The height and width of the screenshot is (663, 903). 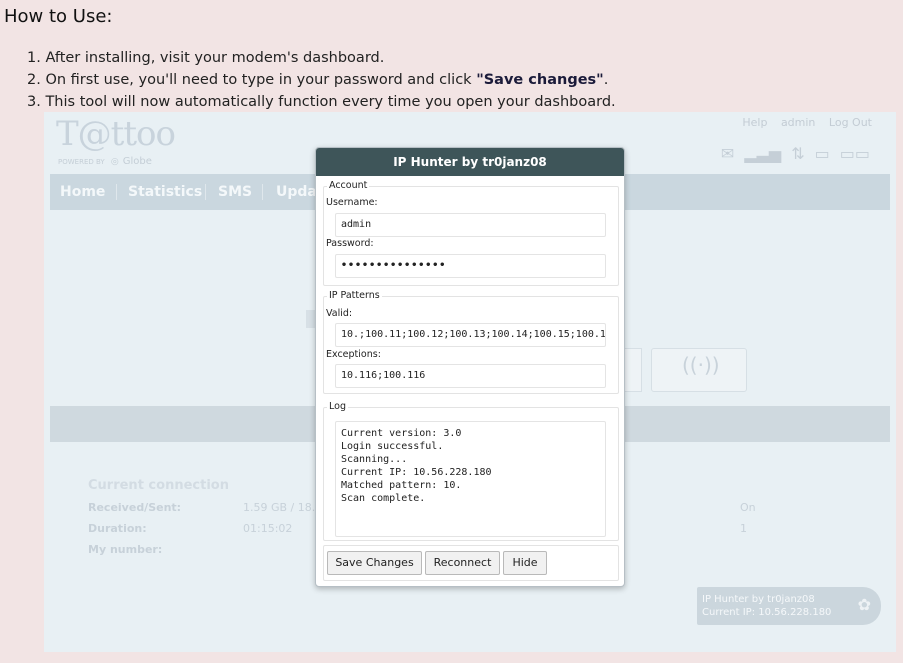 What do you see at coordinates (854, 153) in the screenshot?
I see `battery-icon: ▭▭` at bounding box center [854, 153].